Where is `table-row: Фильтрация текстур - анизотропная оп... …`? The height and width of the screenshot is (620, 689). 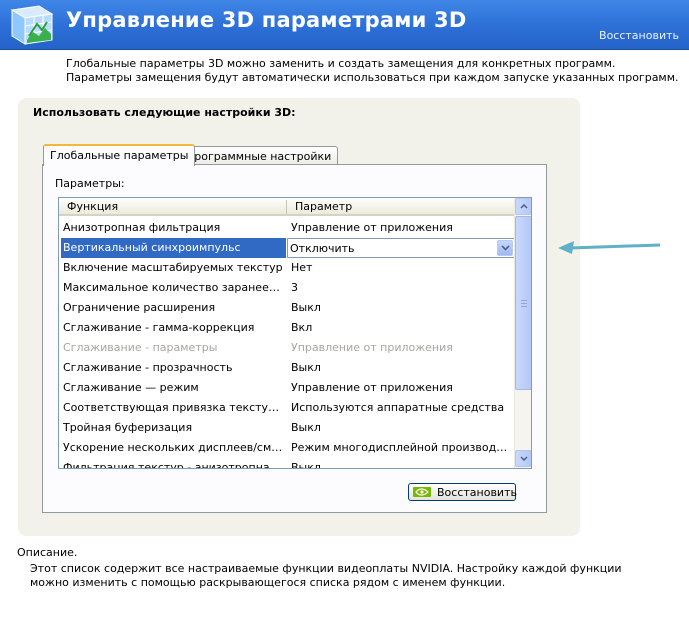
table-row: Фильтрация текстур - анизотропная оп... … is located at coordinates (287, 463).